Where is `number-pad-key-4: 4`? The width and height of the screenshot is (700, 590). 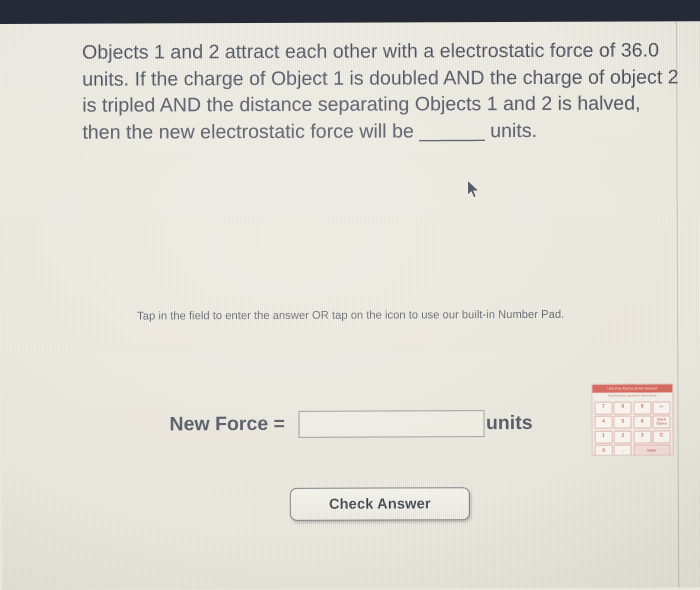 number-pad-key-4: 4 is located at coordinates (603, 422).